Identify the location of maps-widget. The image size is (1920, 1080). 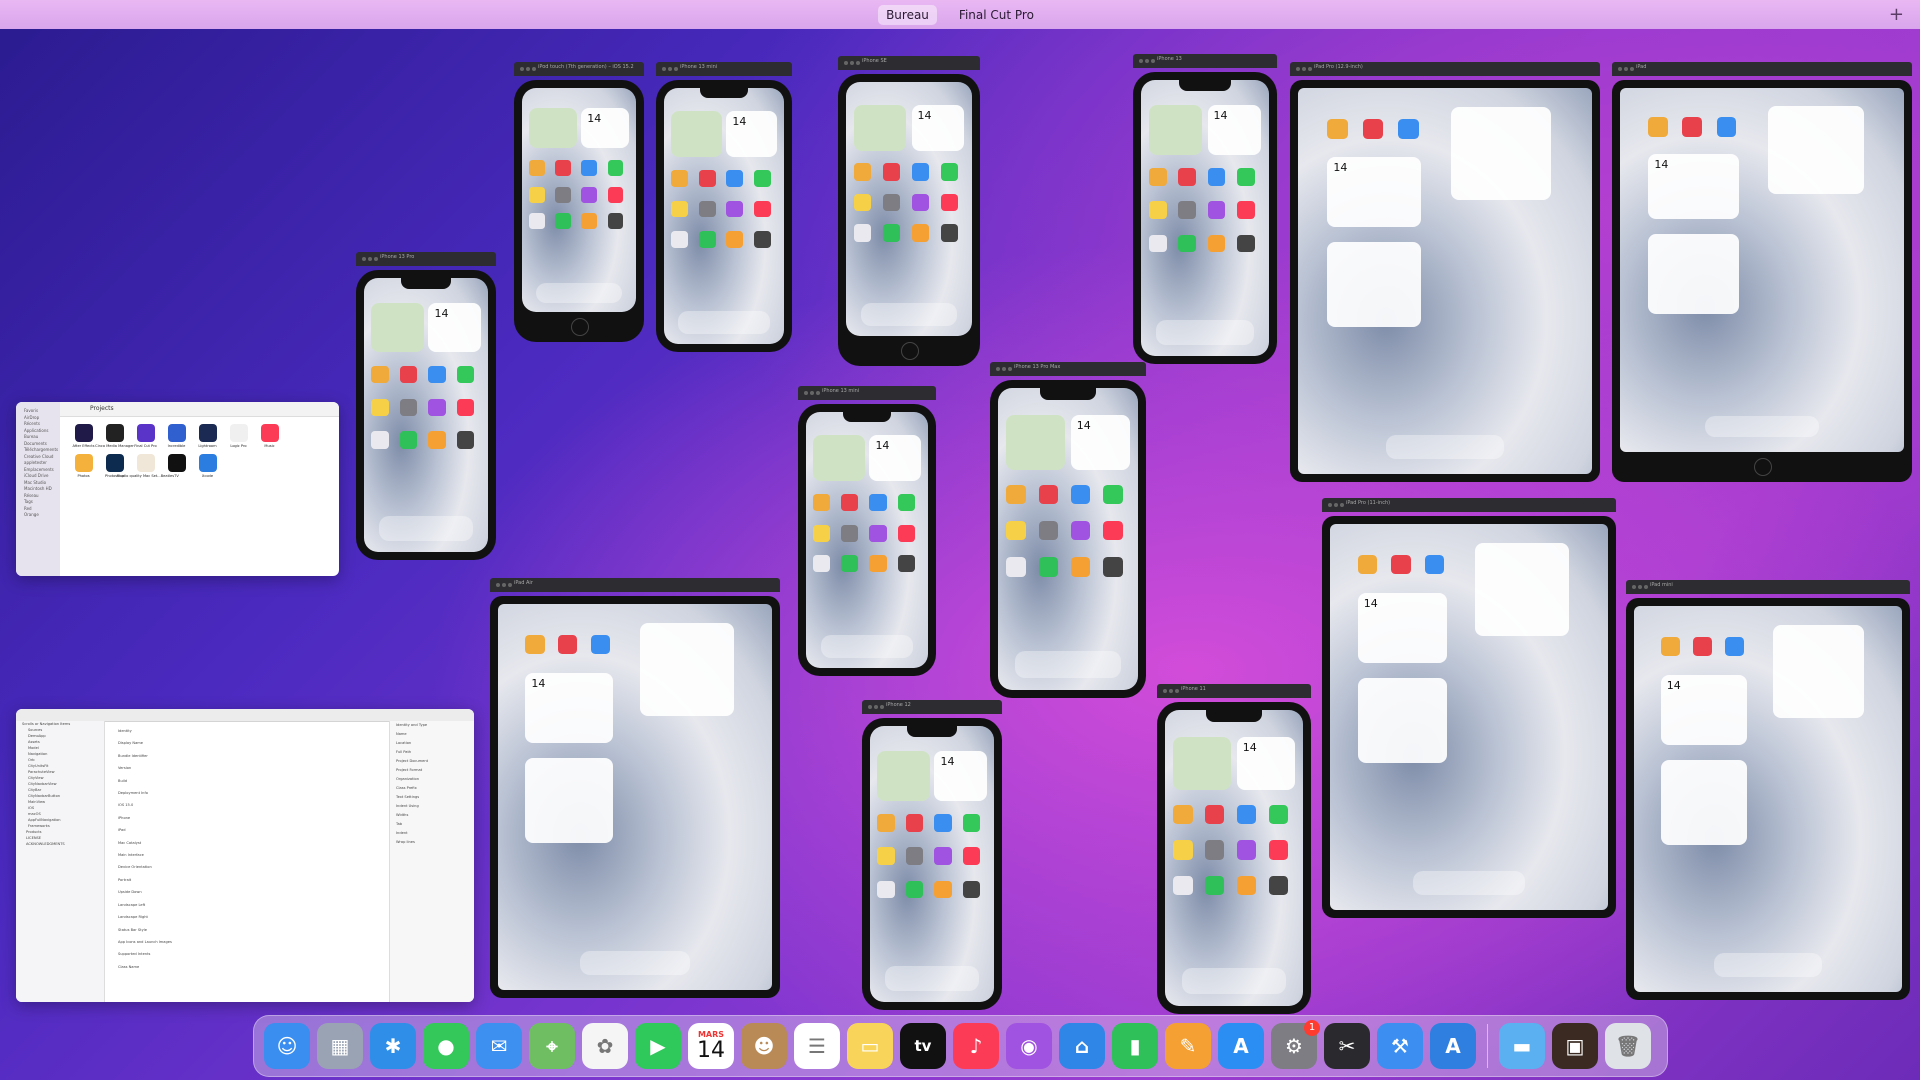
(696, 134).